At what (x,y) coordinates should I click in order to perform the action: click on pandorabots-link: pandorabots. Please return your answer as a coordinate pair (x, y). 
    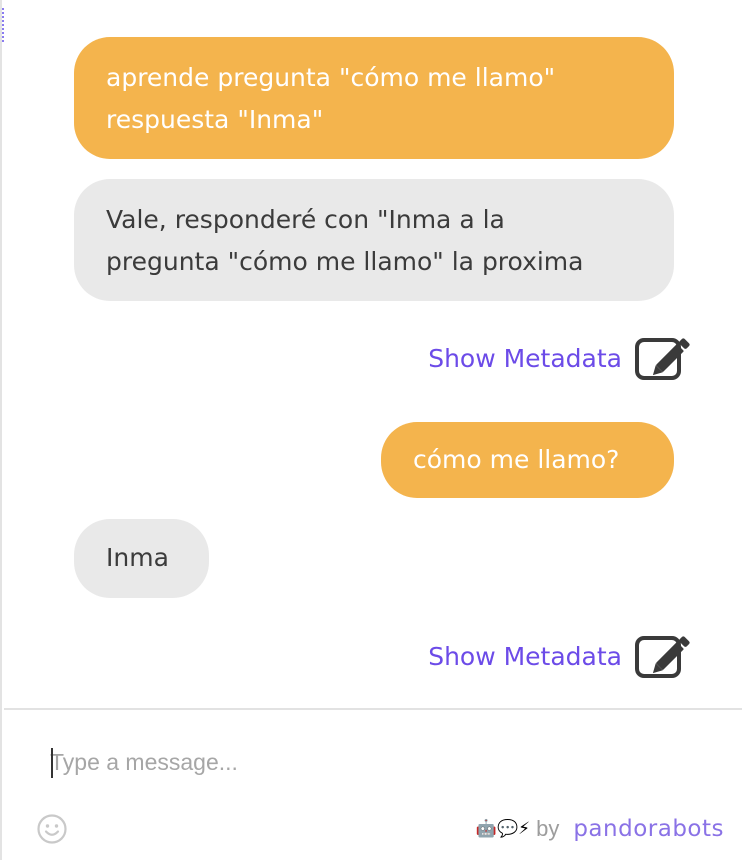
    Looking at the image, I should click on (648, 829).